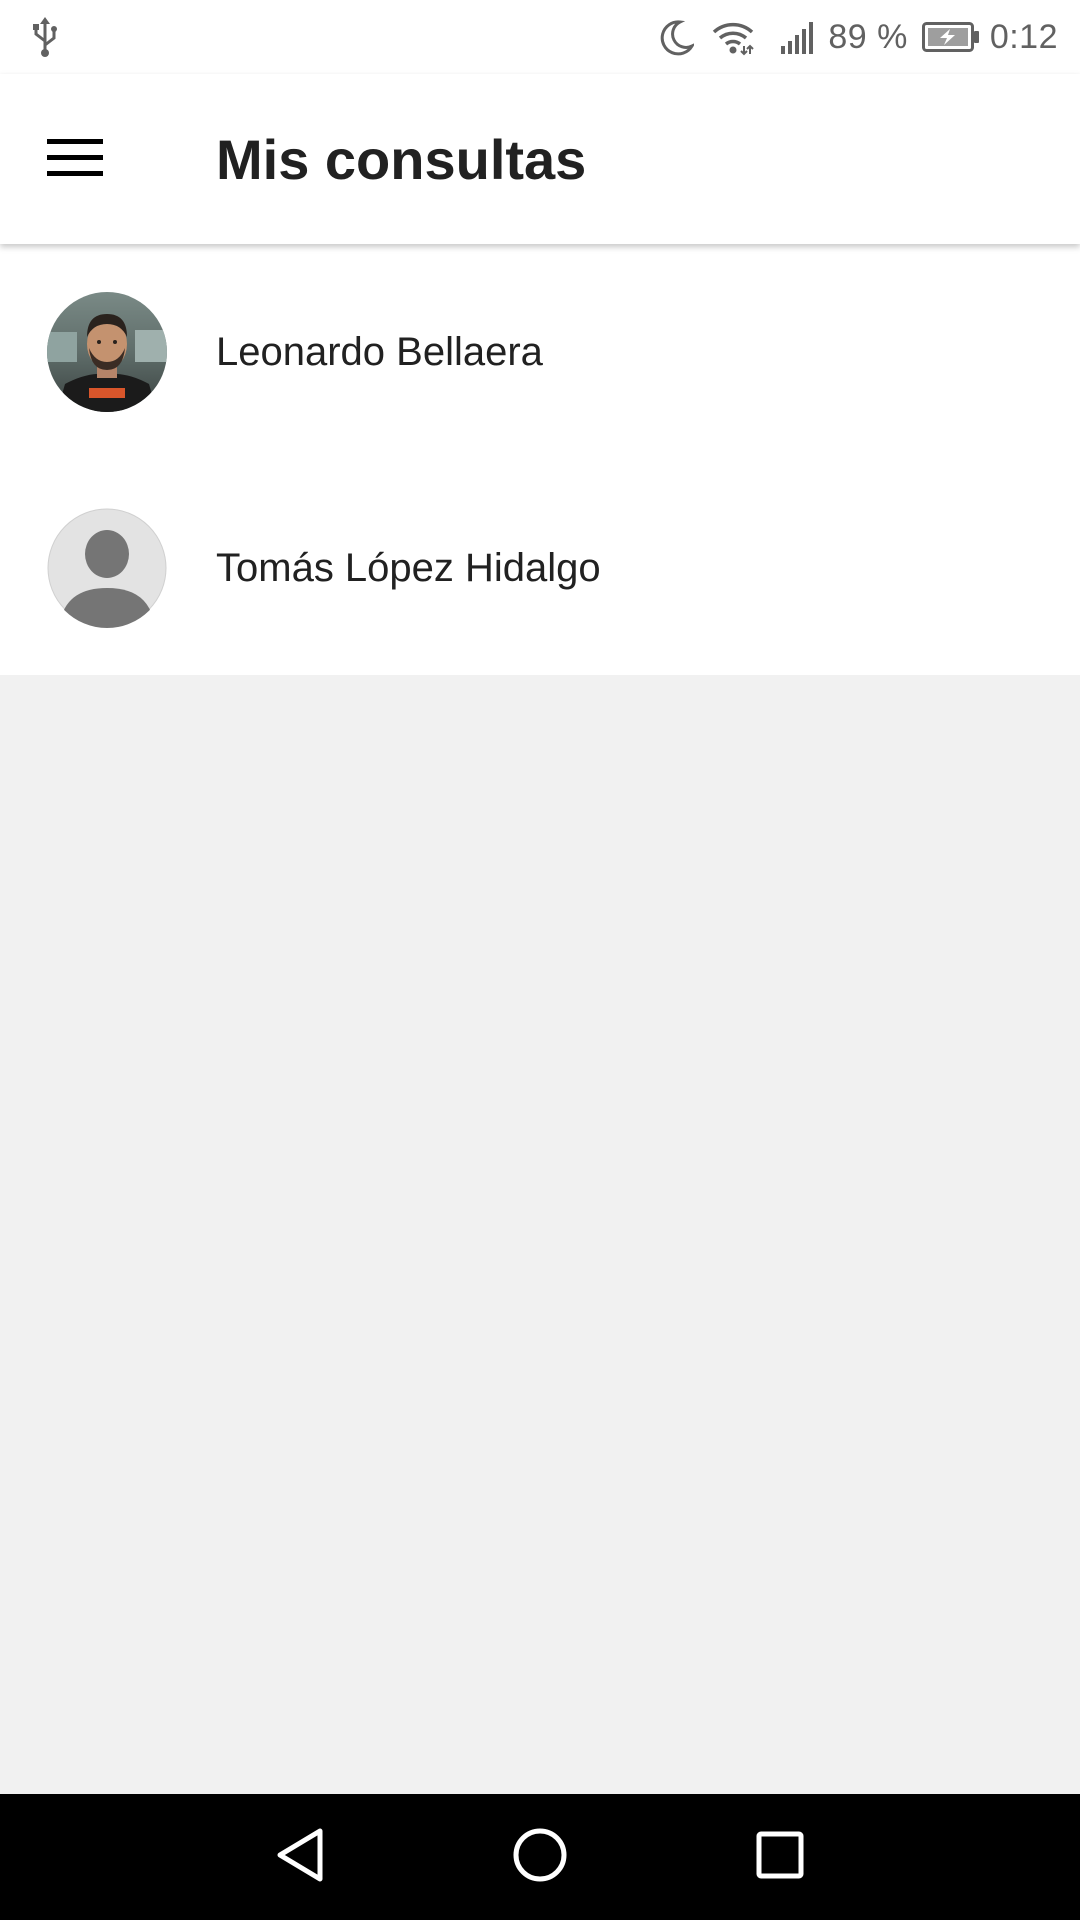  I want to click on signal-icon, so click(799, 37).